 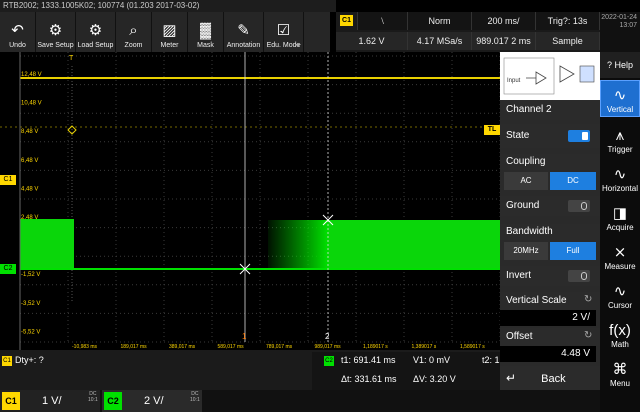 I want to click on ch2-burst-fade, so click(x=298, y=244).